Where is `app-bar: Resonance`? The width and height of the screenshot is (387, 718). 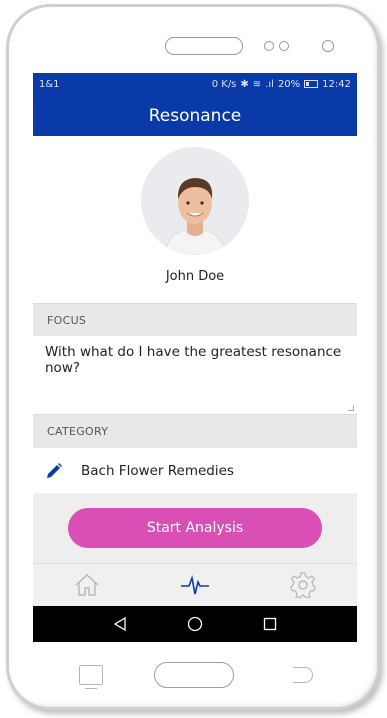
app-bar: Resonance is located at coordinates (195, 115).